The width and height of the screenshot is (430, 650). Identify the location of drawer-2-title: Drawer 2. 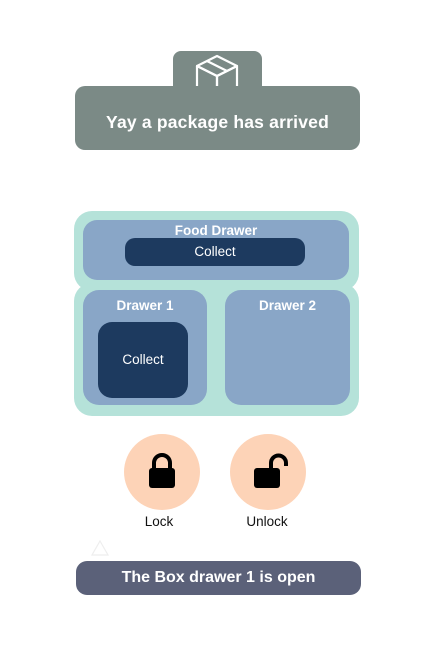
(287, 305).